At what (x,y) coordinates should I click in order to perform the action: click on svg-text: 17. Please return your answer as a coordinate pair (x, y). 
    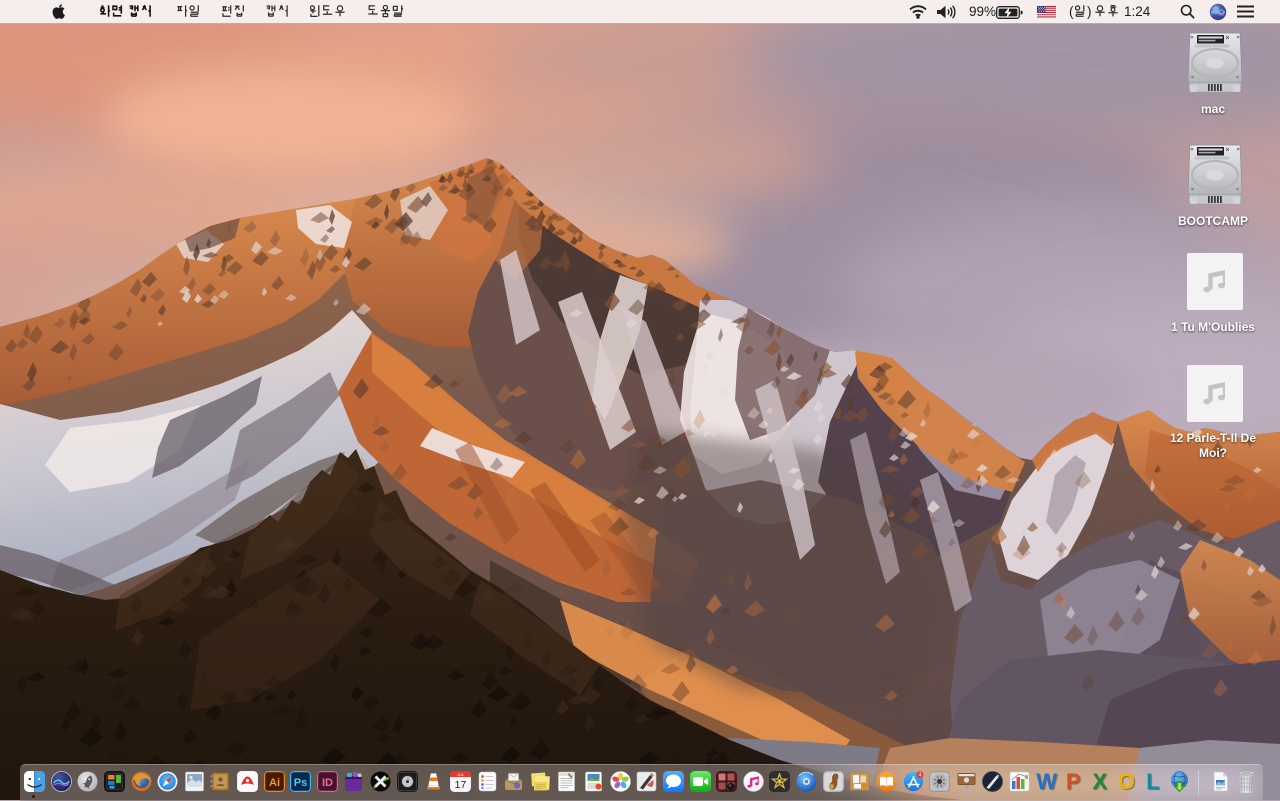
    Looking at the image, I should click on (461, 785).